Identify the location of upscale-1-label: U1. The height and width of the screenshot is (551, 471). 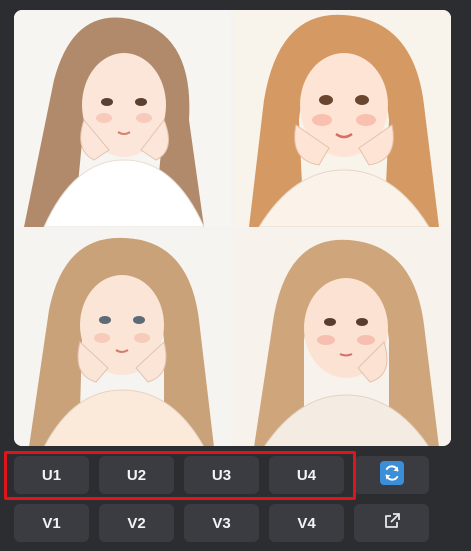
(51, 475).